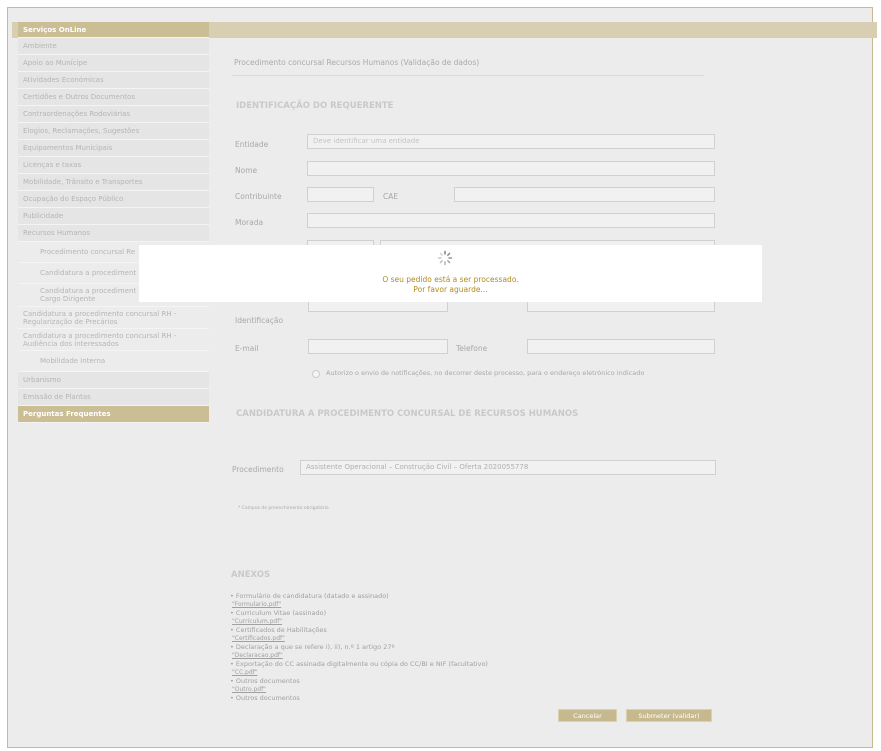 The height and width of the screenshot is (751, 881). Describe the element at coordinates (113, 361) in the screenshot. I see `sidebar-subitem-mobilidade-interna: Mobilidade interna` at that location.